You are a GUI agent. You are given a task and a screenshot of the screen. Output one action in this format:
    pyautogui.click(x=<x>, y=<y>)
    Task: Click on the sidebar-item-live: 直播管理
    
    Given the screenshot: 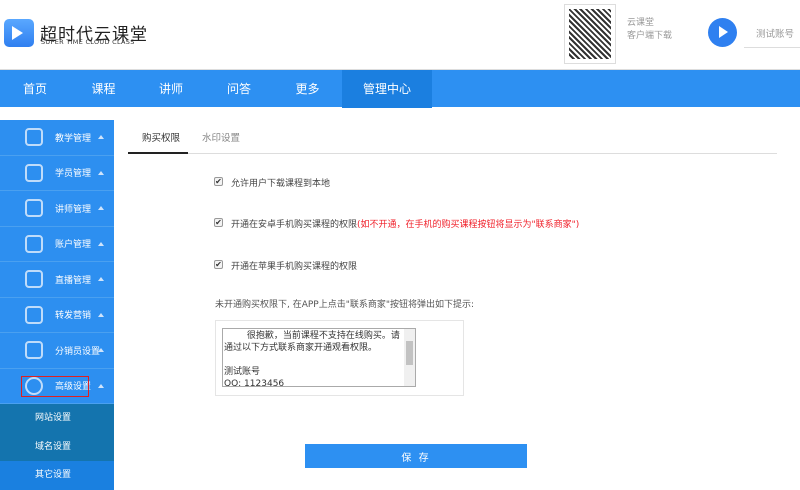 What is the action you would take?
    pyautogui.click(x=57, y=280)
    